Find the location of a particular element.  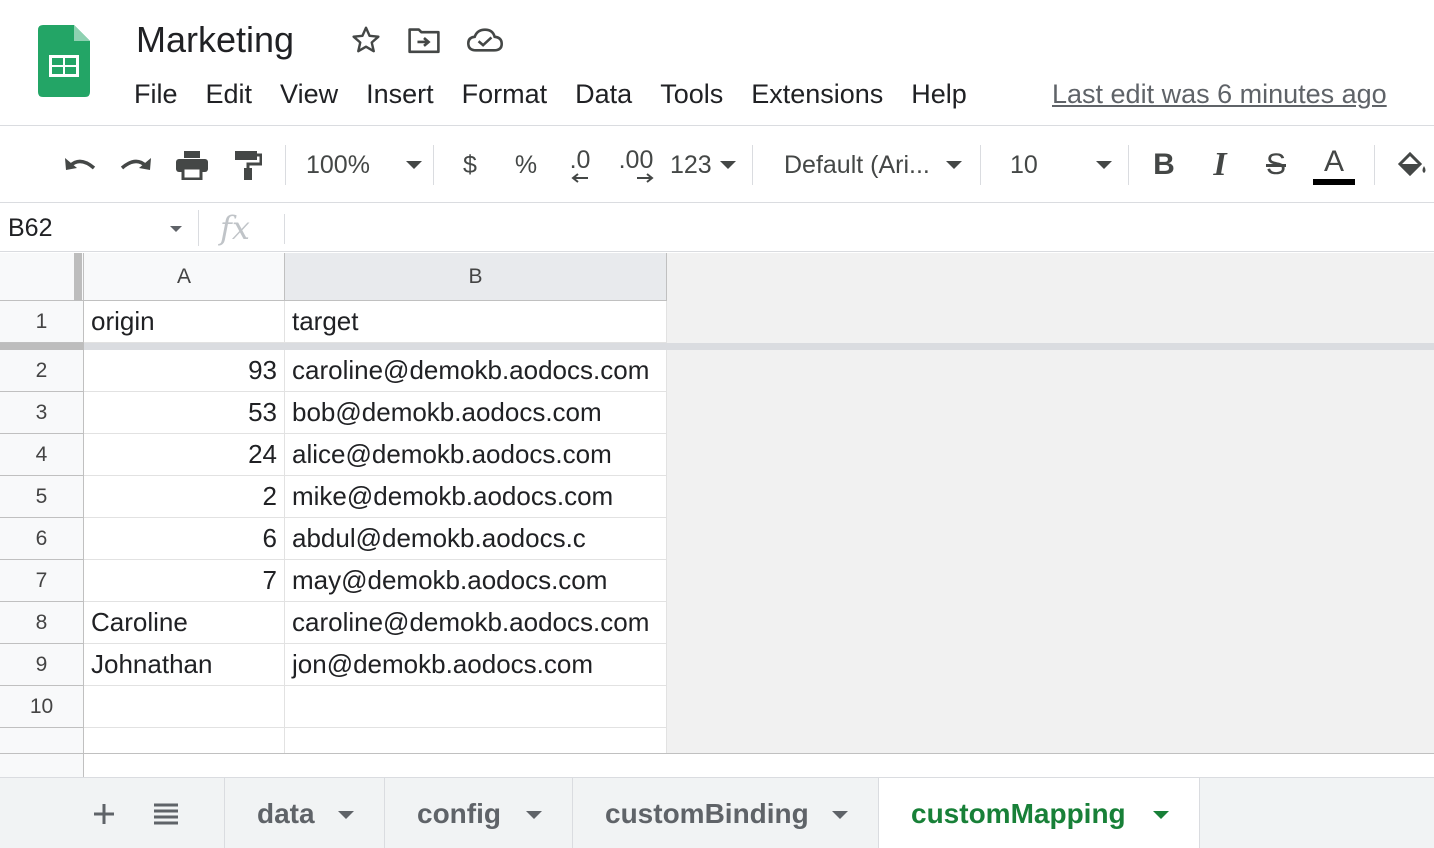

sheet-tab-label: customBinding is located at coordinates (707, 813).